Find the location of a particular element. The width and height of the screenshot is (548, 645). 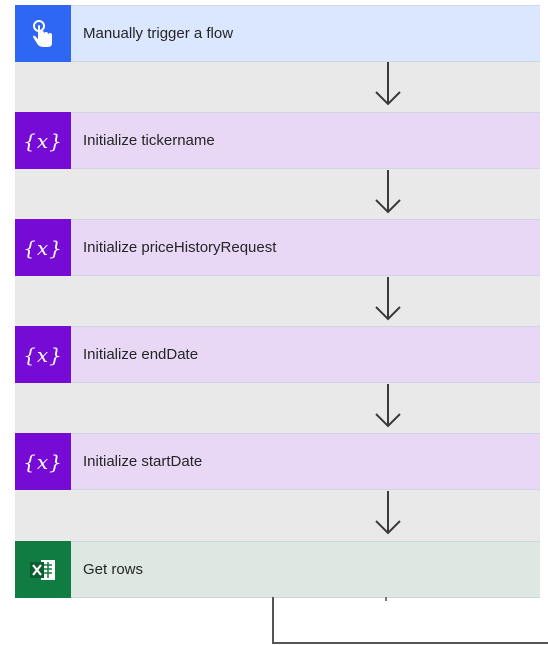

step-initialize-enddate: {x} Initialize endDate is located at coordinates (277, 354).